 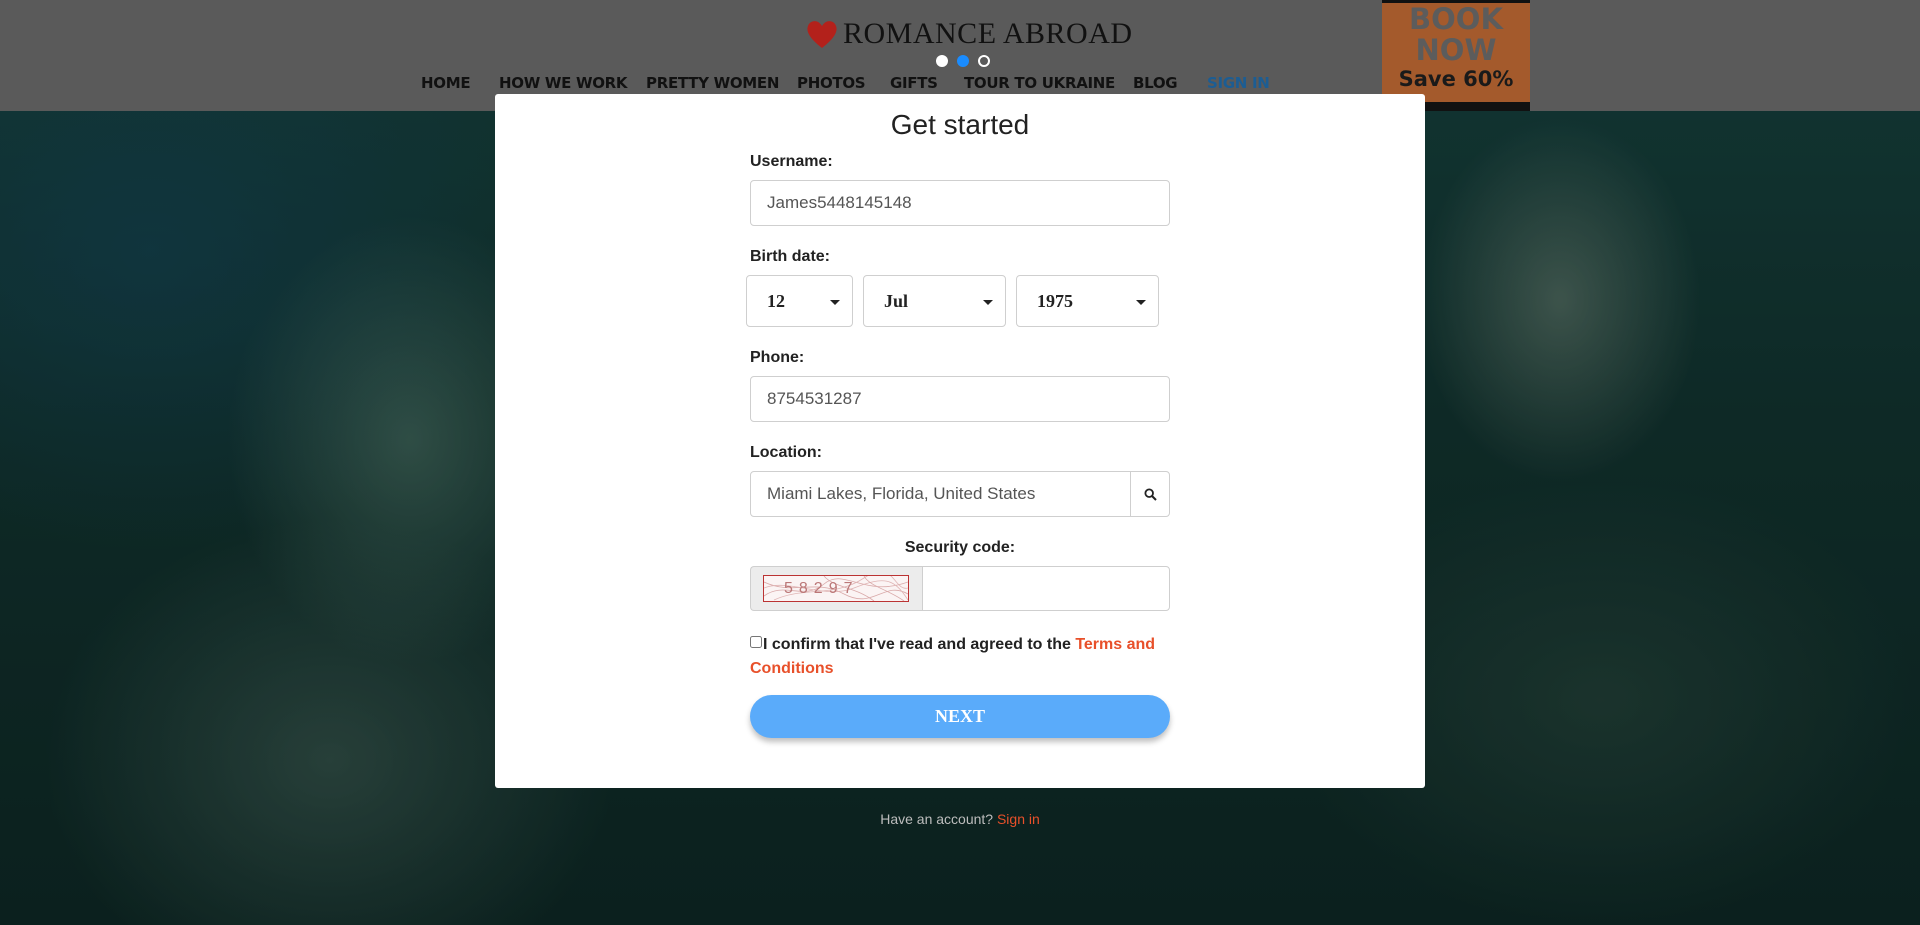 I want to click on nav-sign-in: SIGN IN, so click(x=1238, y=83).